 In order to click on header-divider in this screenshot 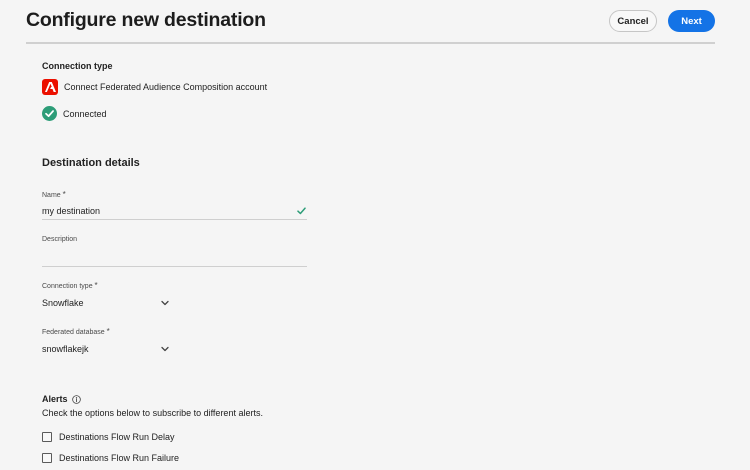, I will do `click(370, 43)`.